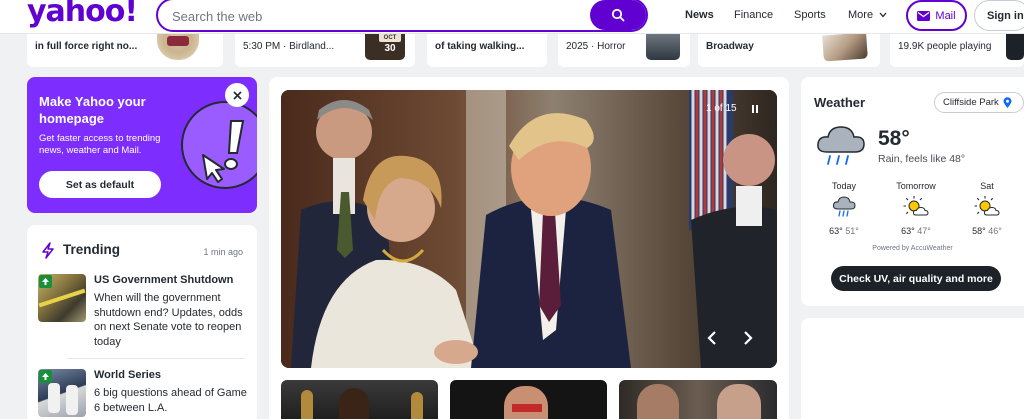 Image resolution: width=1024 pixels, height=419 pixels. What do you see at coordinates (810, 15) in the screenshot?
I see `nav-sports: Sports` at bounding box center [810, 15].